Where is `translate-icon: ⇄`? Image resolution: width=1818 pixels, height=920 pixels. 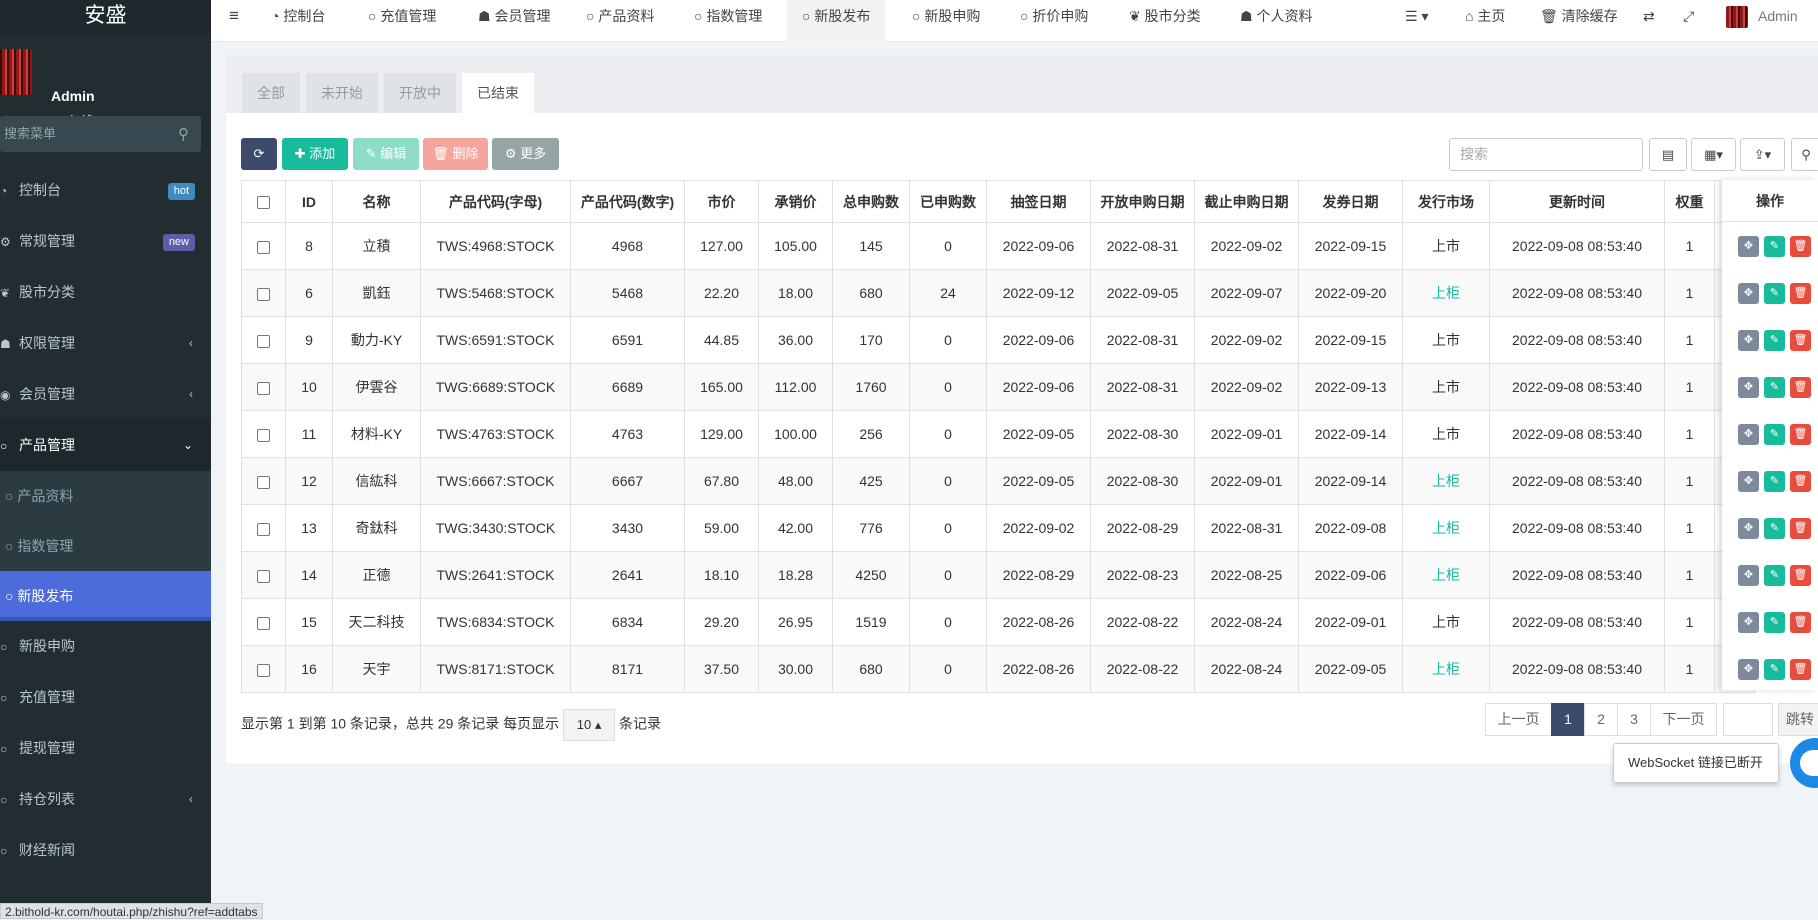 translate-icon: ⇄ is located at coordinates (1649, 21).